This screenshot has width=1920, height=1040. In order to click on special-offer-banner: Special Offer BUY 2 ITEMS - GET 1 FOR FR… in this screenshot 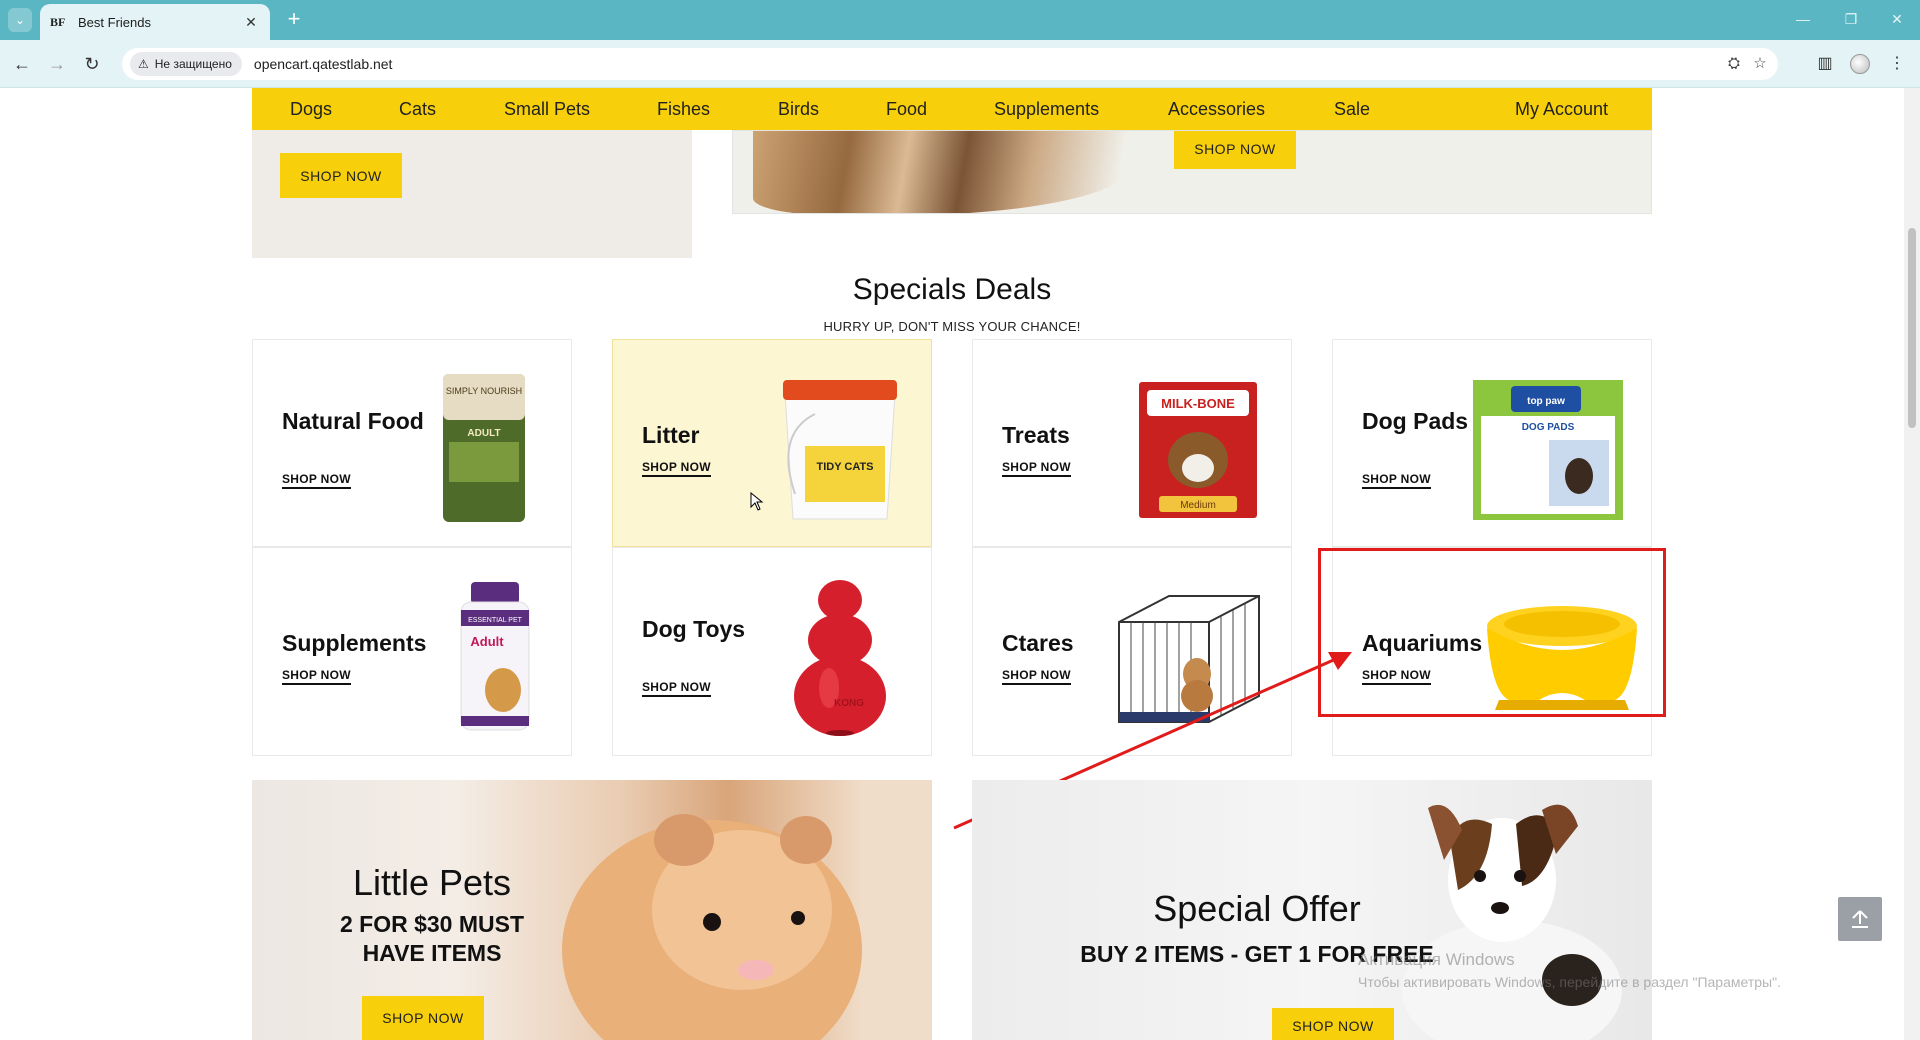, I will do `click(1312, 910)`.